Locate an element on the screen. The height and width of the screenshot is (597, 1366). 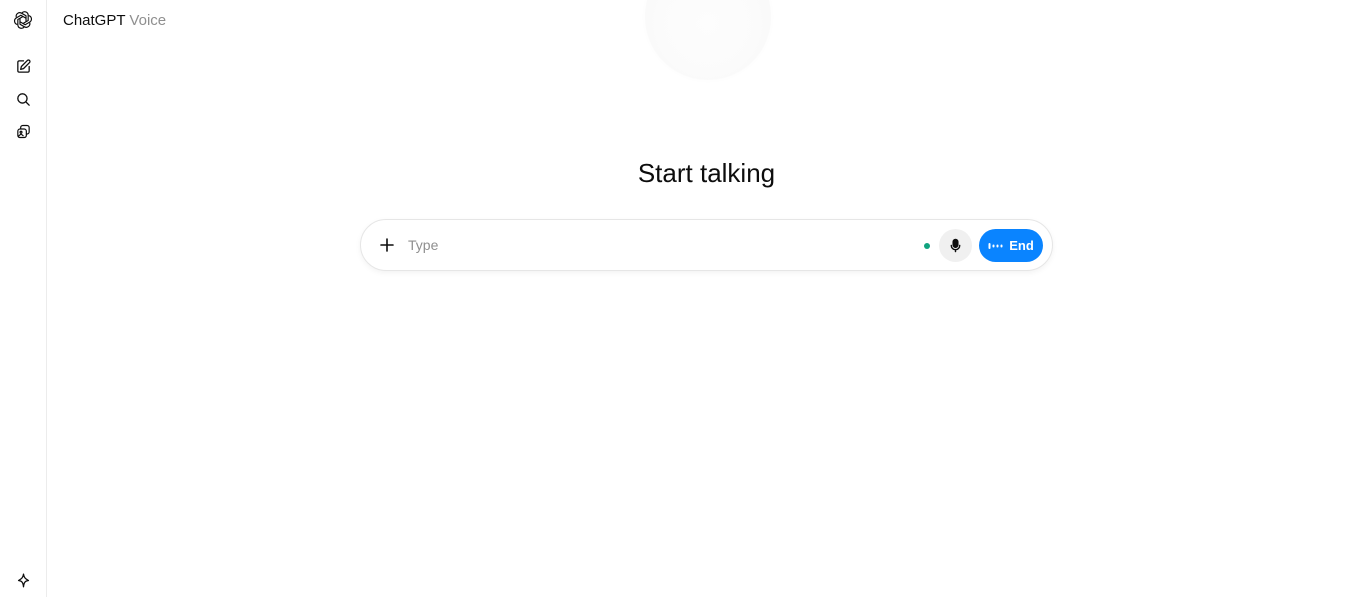
message-input is located at coordinates (658, 245).